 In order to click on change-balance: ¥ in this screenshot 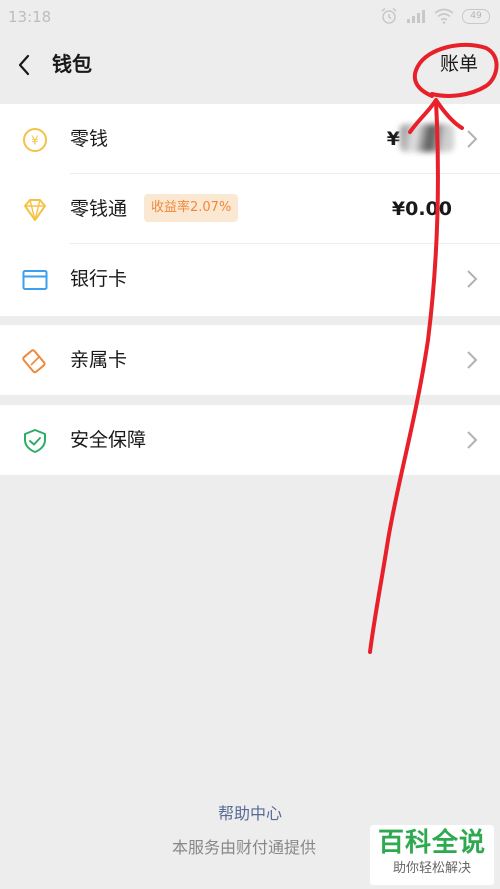, I will do `click(393, 139)`.